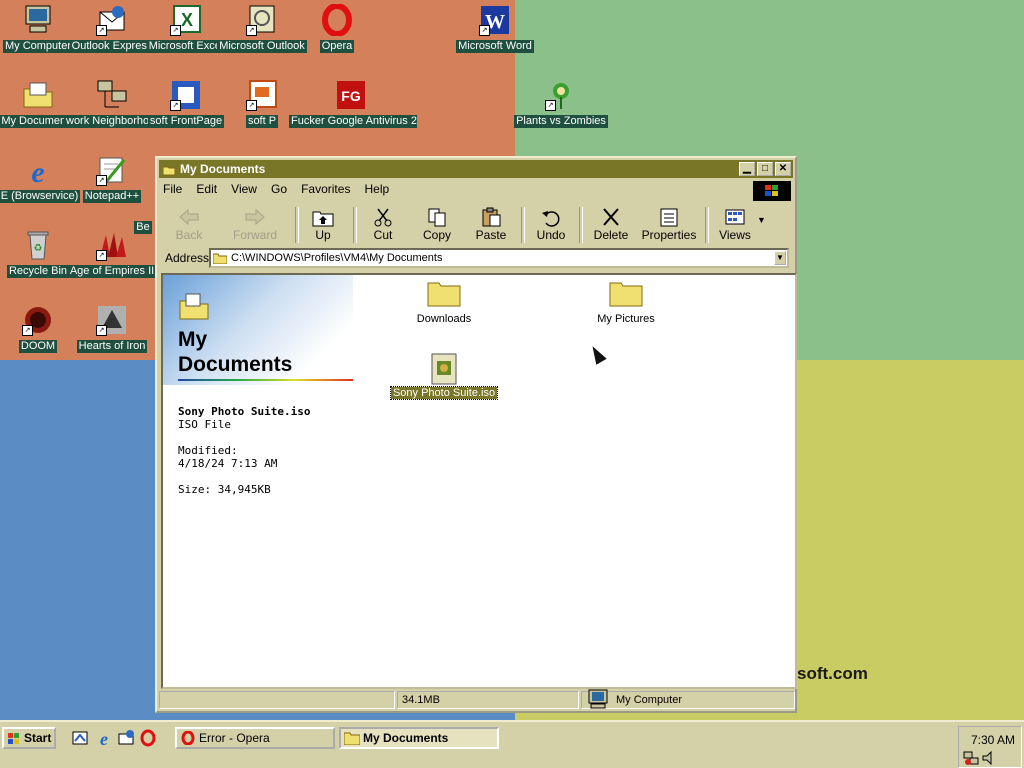  What do you see at coordinates (551, 225) in the screenshot?
I see `undo-button: Undo` at bounding box center [551, 225].